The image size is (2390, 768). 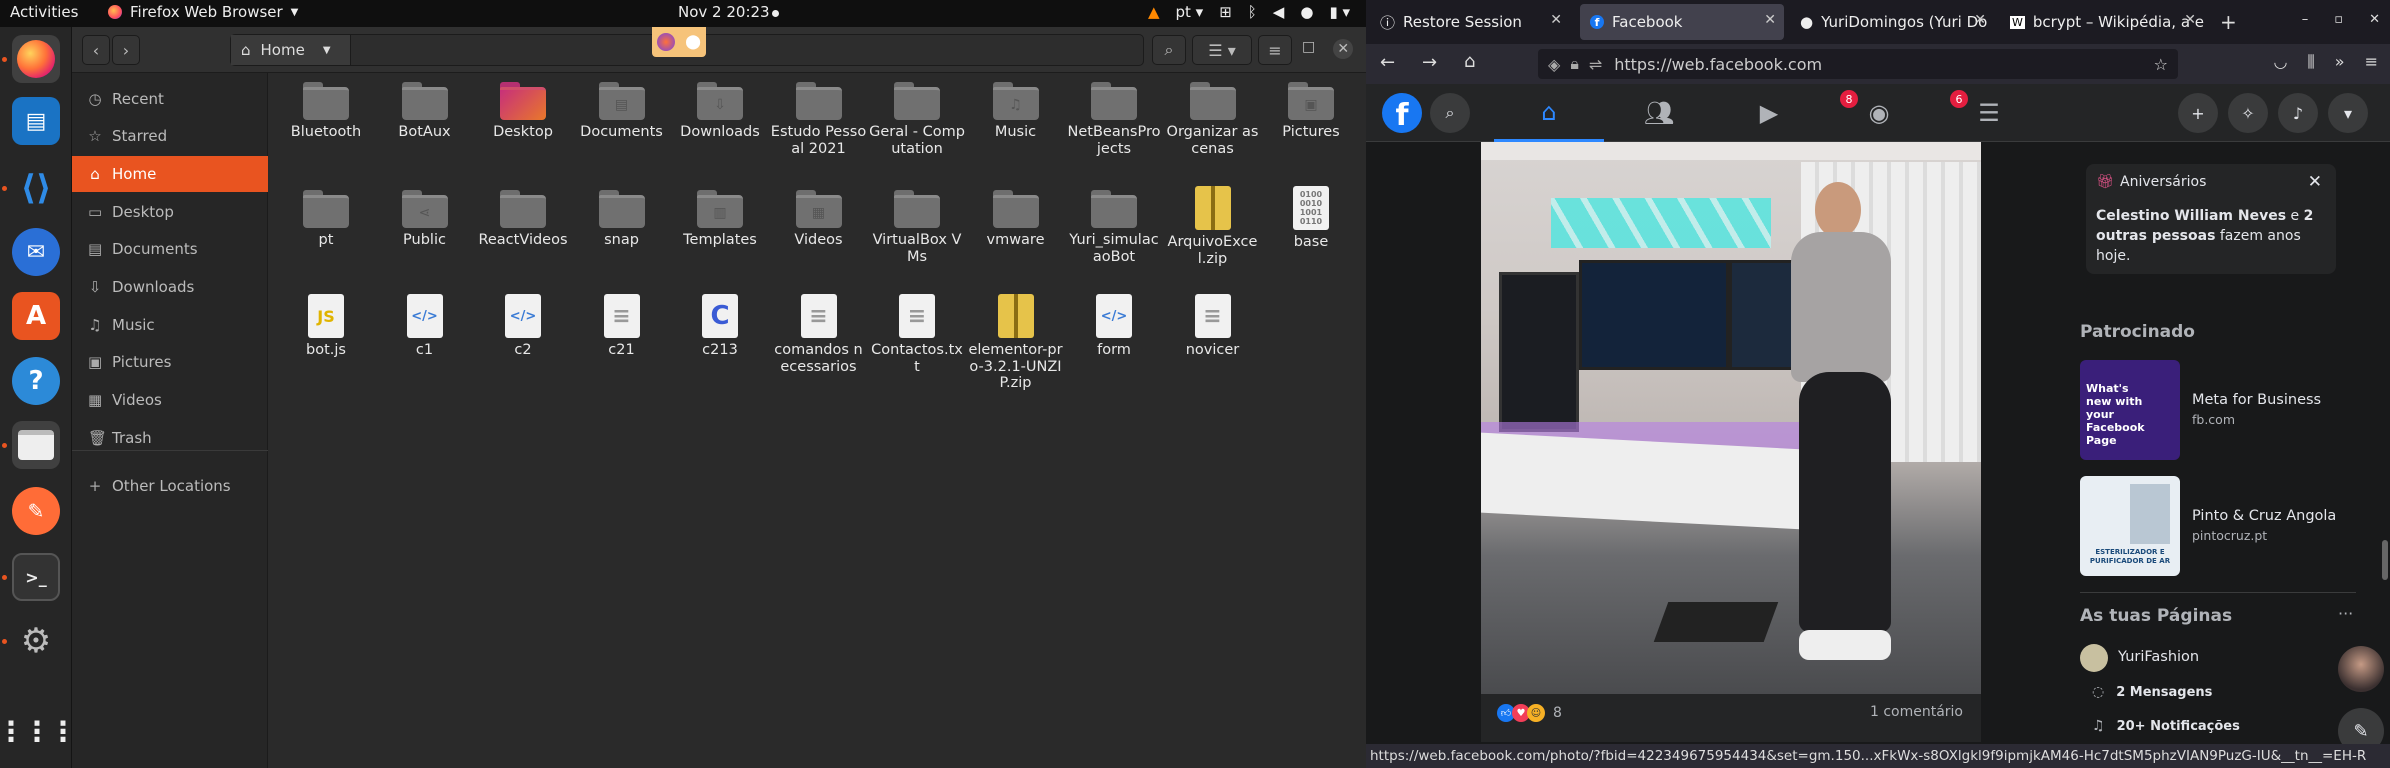 What do you see at coordinates (1016, 343) in the screenshot?
I see `file-item: elementor-pro-3.2.1-UNZIP.zip` at bounding box center [1016, 343].